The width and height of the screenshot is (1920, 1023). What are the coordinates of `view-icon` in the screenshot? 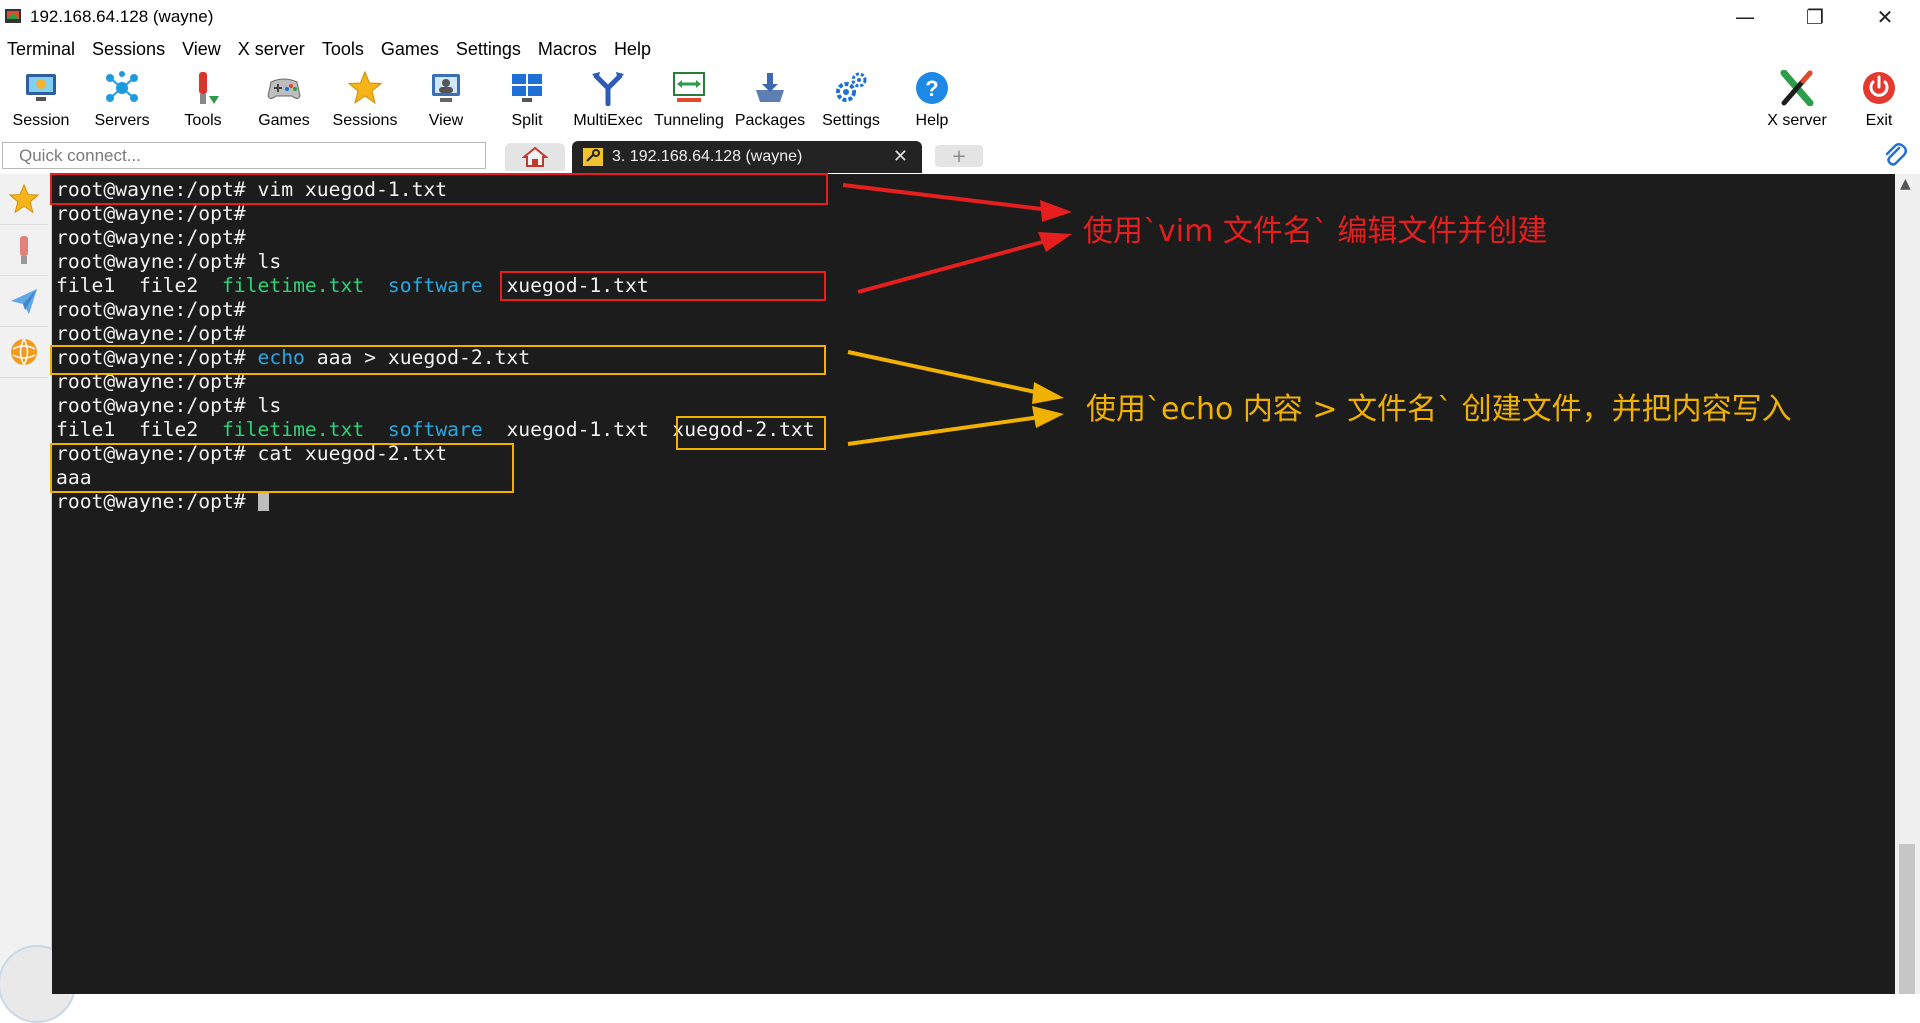 It's located at (446, 88).